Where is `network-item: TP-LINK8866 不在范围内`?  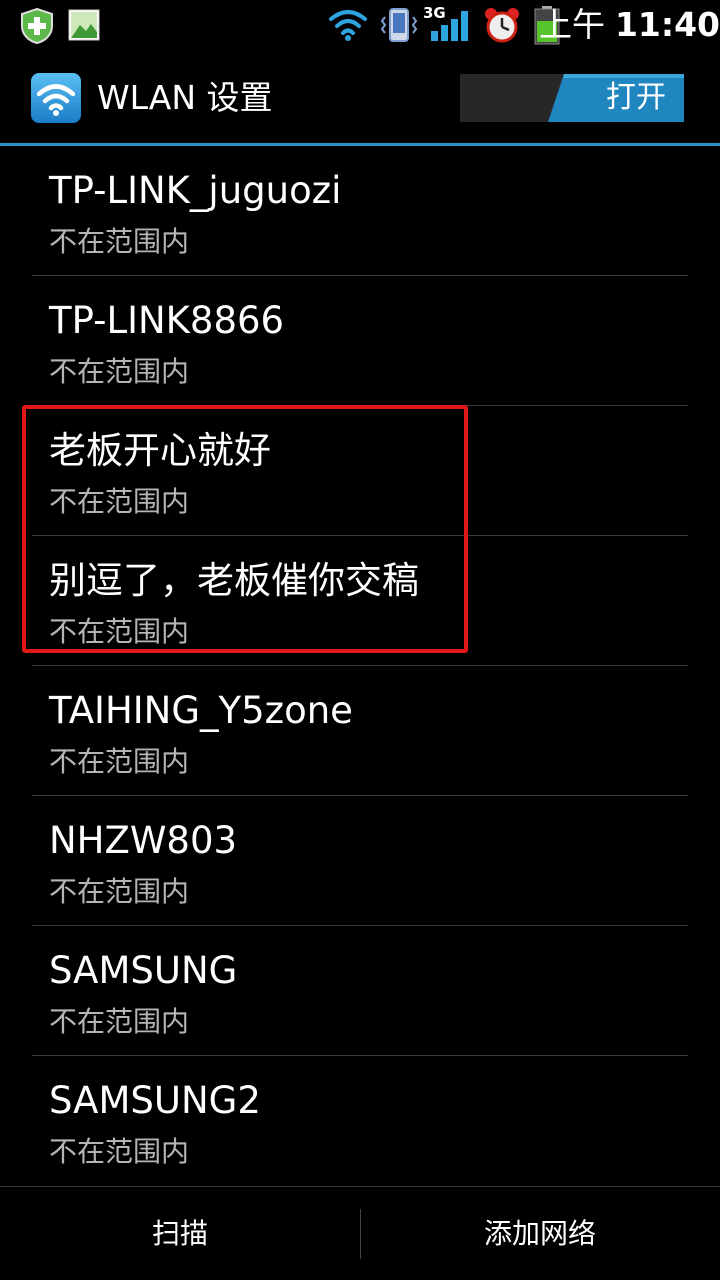 network-item: TP-LINK8866 不在范围内 is located at coordinates (360, 341).